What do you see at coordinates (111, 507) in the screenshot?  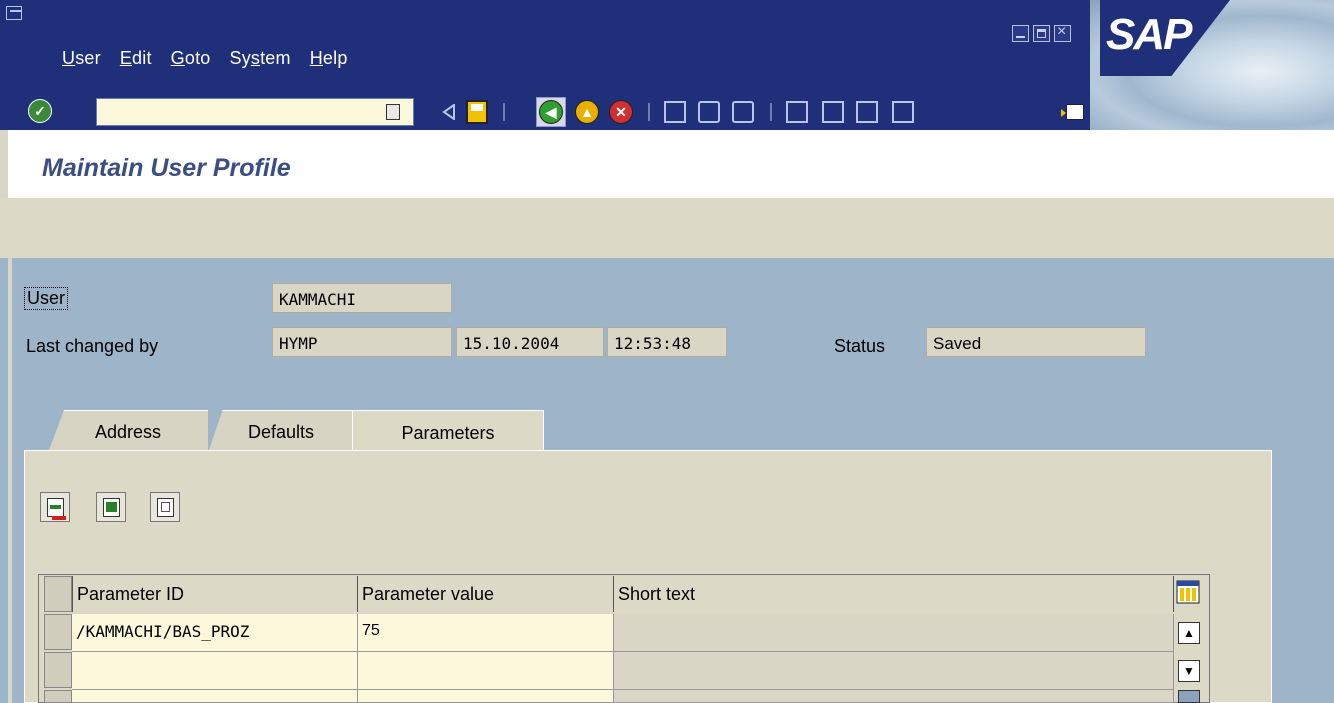 I see `insert-row-button` at bounding box center [111, 507].